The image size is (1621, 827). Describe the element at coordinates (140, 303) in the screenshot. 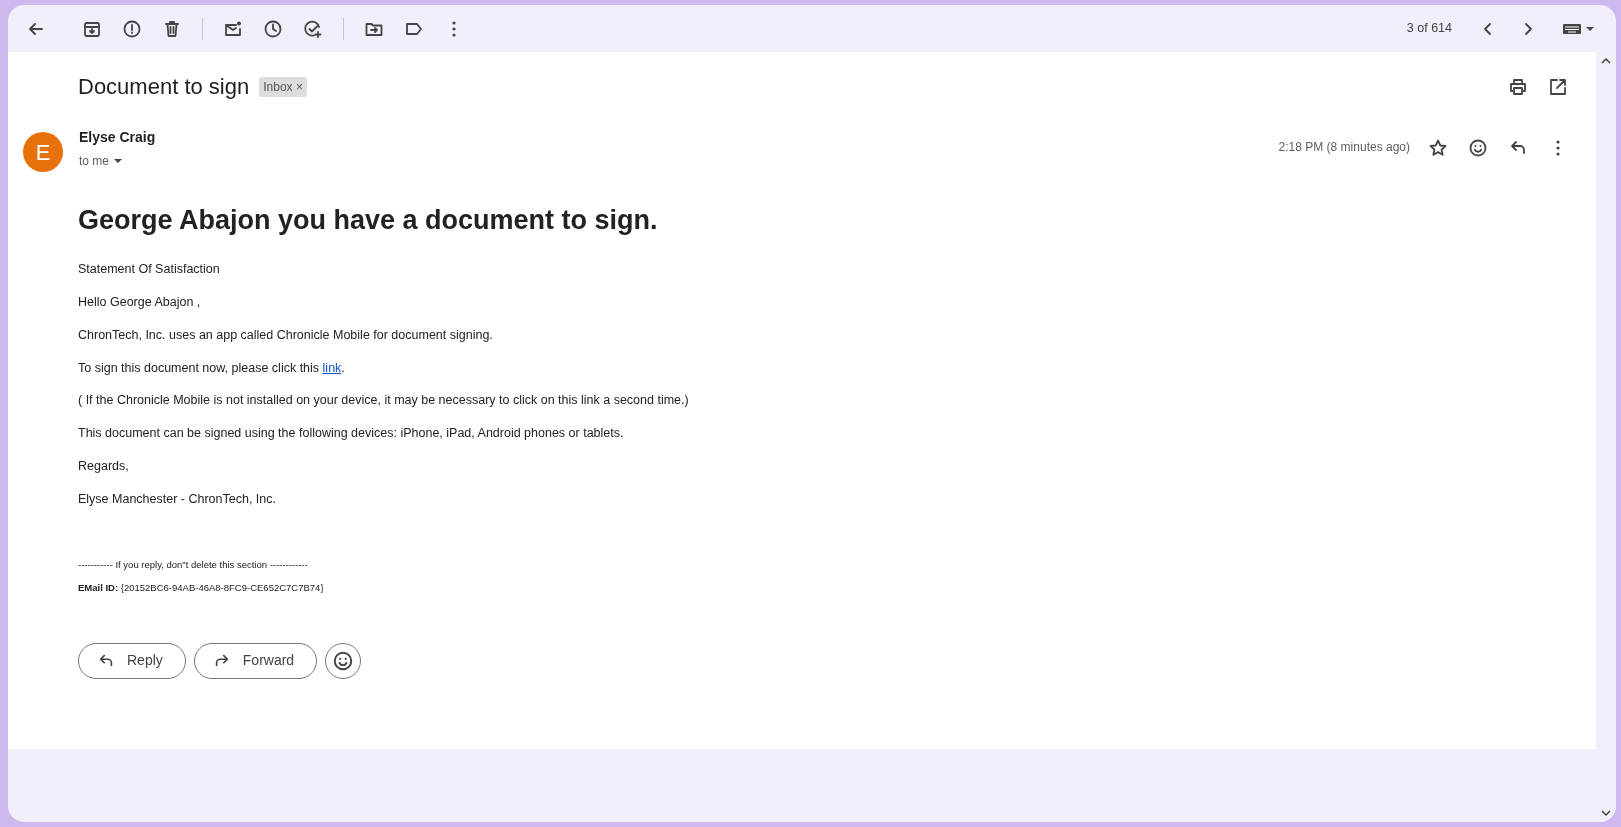

I see `body-paragraph: Hello George Abajon ,` at that location.